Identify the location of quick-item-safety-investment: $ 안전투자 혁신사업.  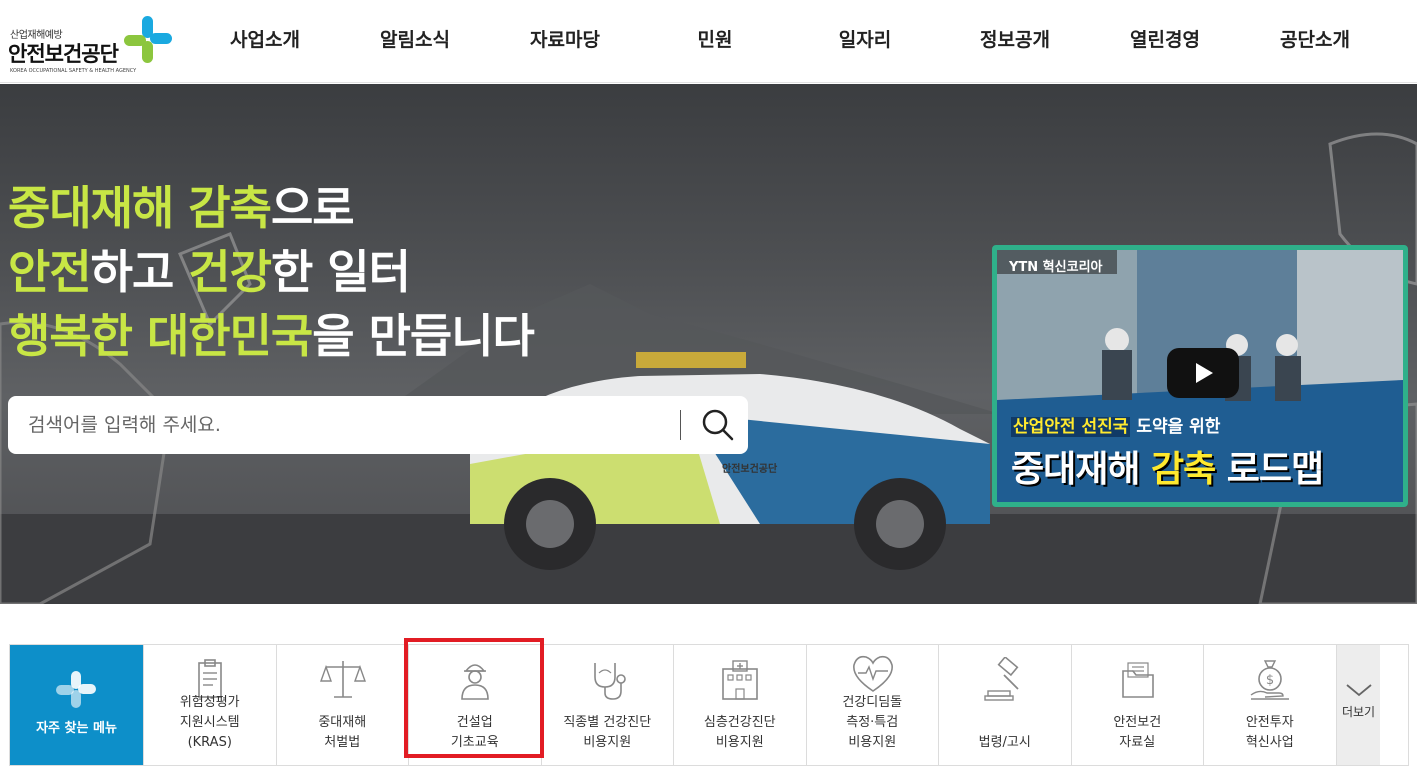
(1269, 705).